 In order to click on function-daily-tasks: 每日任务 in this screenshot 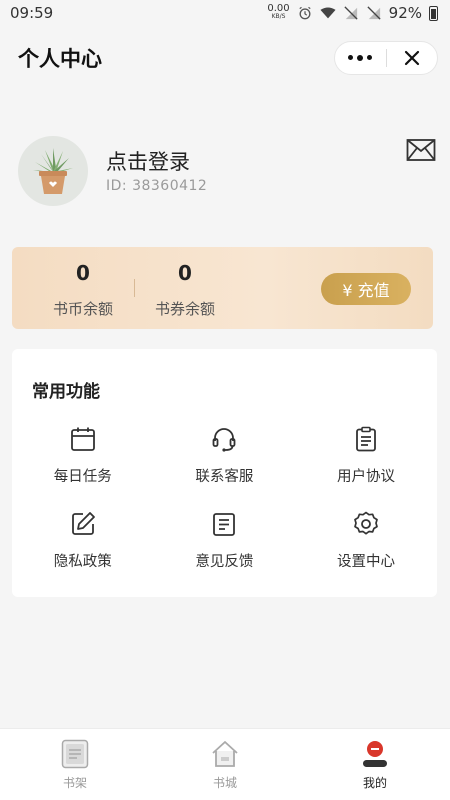, I will do `click(83, 465)`.